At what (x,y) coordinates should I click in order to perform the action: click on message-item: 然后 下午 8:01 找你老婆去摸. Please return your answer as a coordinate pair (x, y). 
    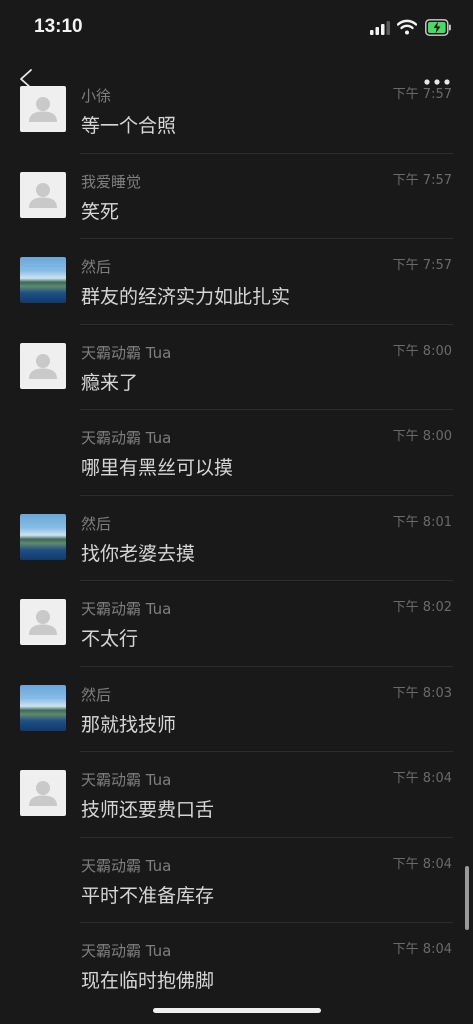
    Looking at the image, I should click on (236, 537).